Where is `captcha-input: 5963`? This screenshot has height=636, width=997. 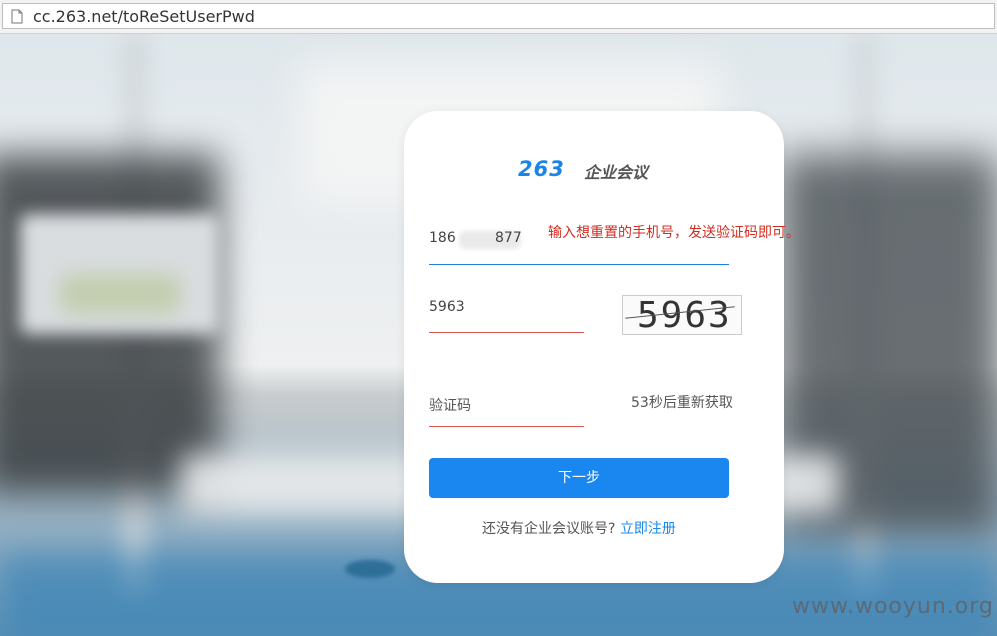
captcha-input: 5963 is located at coordinates (506, 312).